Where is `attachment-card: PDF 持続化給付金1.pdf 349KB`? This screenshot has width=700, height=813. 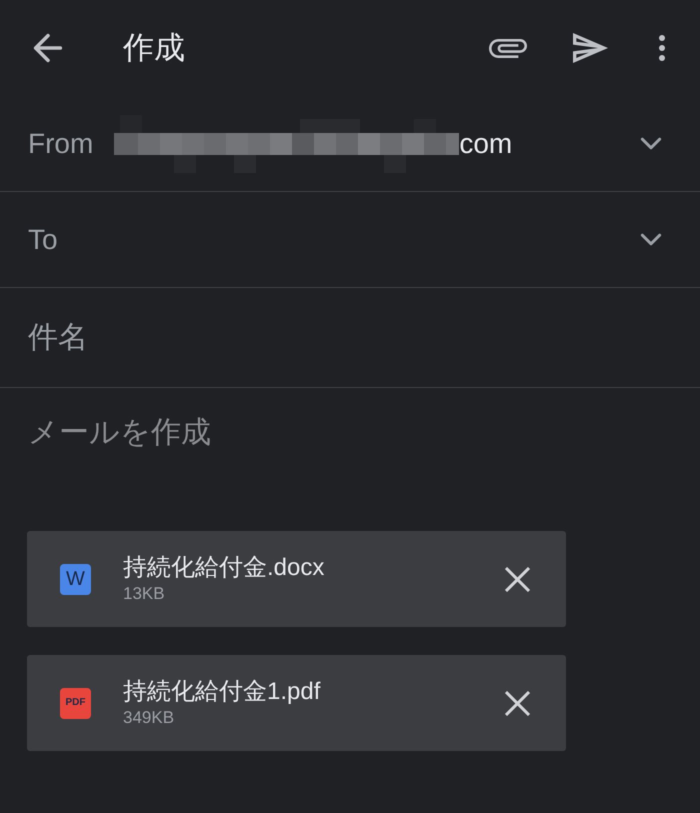 attachment-card: PDF 持続化給付金1.pdf 349KB is located at coordinates (296, 703).